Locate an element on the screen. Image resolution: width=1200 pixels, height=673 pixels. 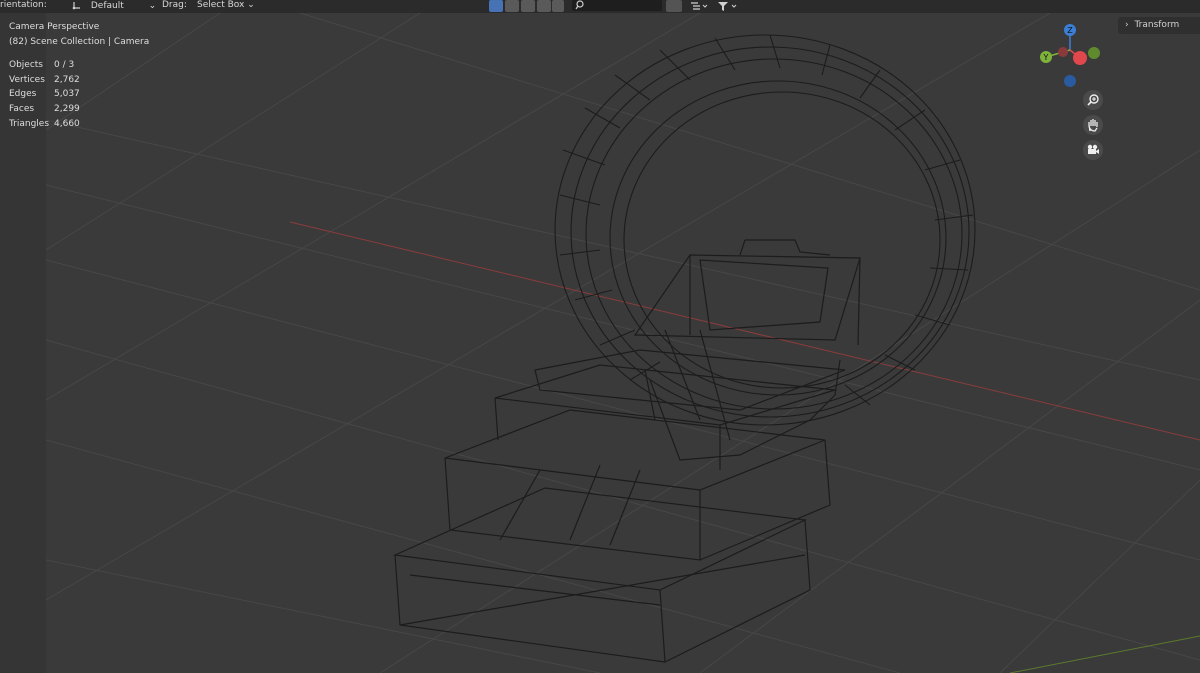
svg-text: Z is located at coordinates (1070, 30).